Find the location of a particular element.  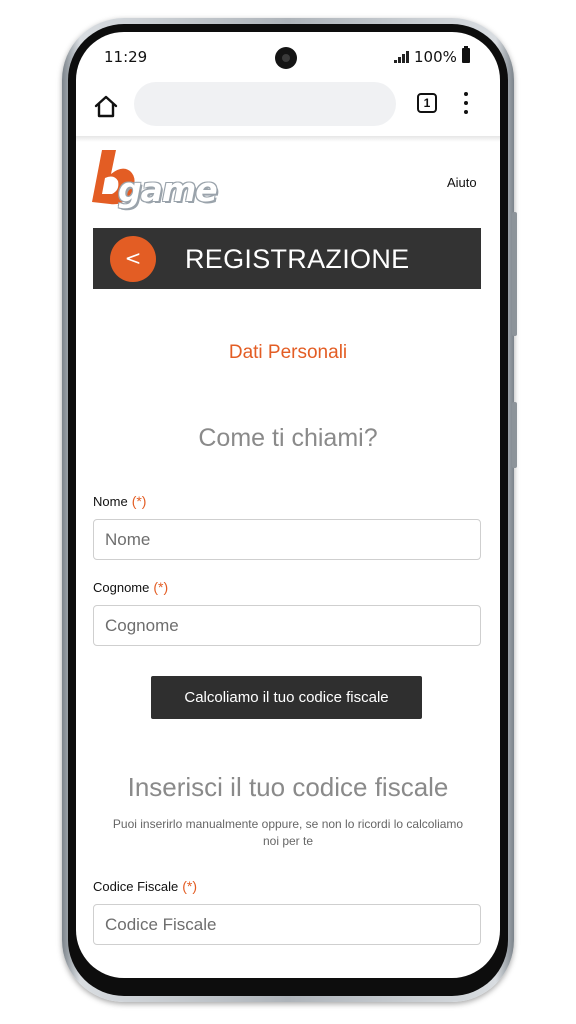

address-bar is located at coordinates (265, 104).